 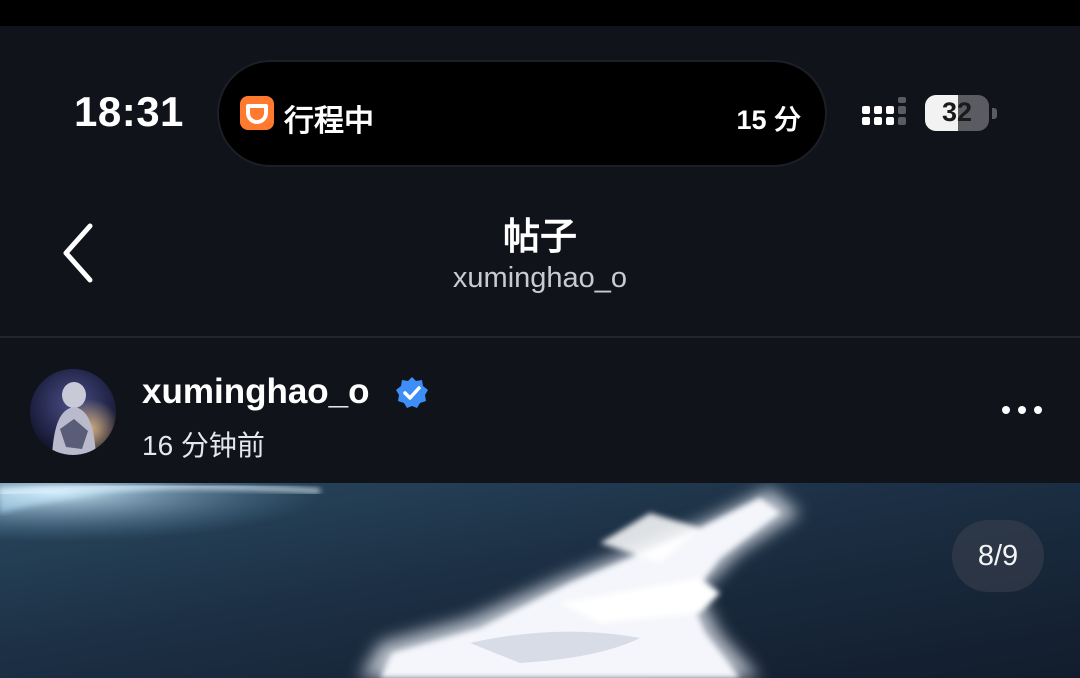 I want to click on status-time: 18:31, so click(x=129, y=111).